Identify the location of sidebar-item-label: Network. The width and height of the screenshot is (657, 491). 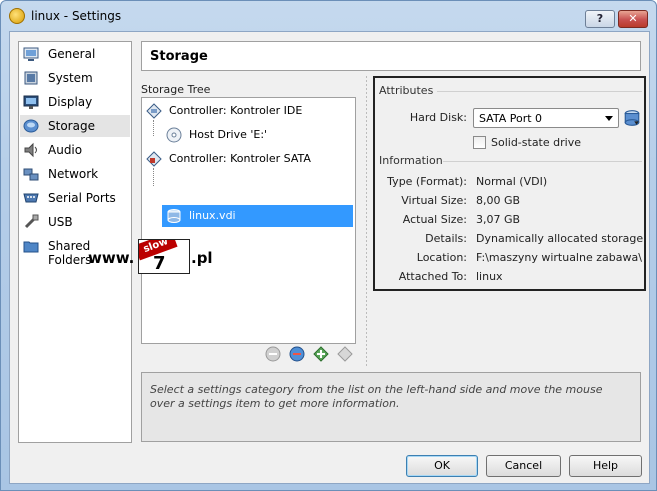
(73, 174).